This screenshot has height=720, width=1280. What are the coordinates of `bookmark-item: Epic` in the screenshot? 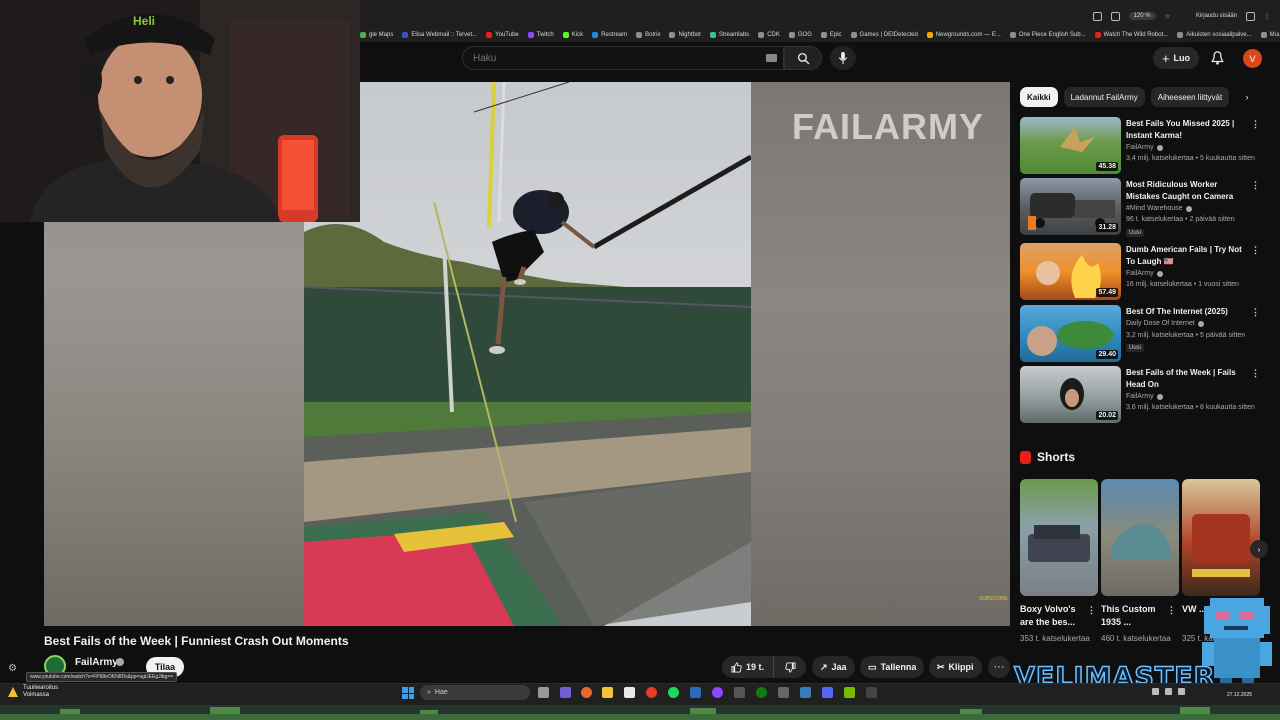 It's located at (831, 35).